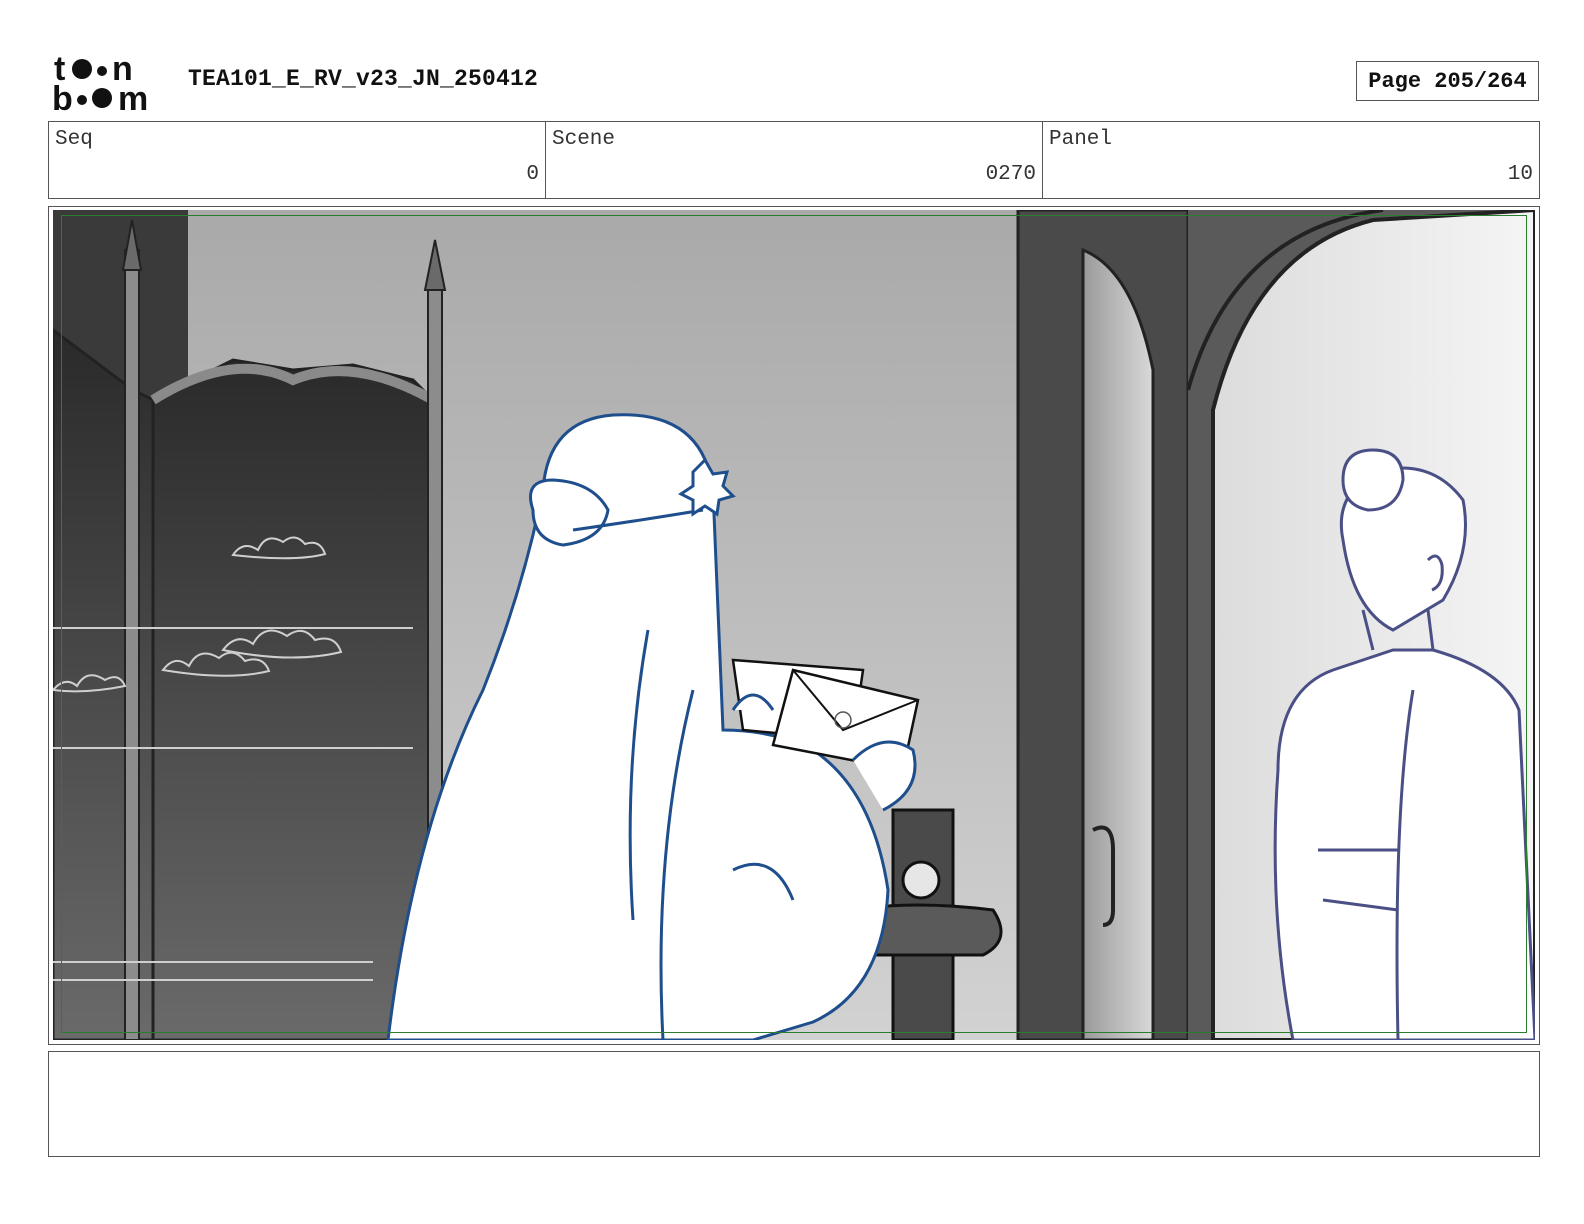 The width and height of the screenshot is (1584, 1224). I want to click on panel-cell: Panel 10, so click(1291, 160).